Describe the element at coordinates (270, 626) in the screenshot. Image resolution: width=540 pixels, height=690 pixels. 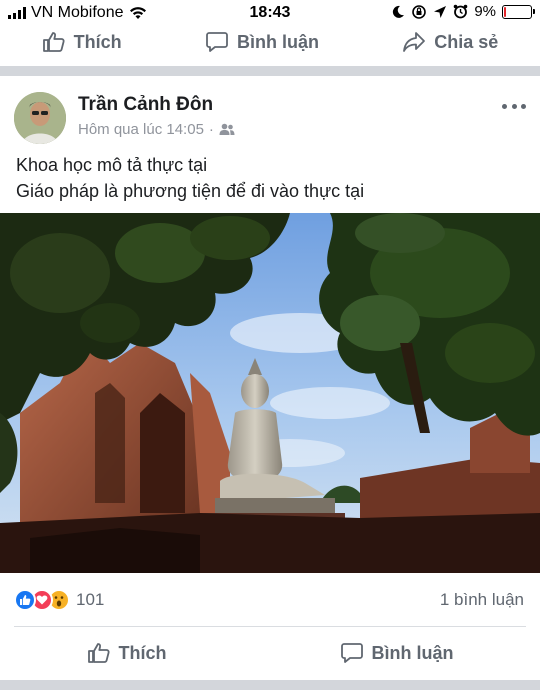
I see `divider` at that location.